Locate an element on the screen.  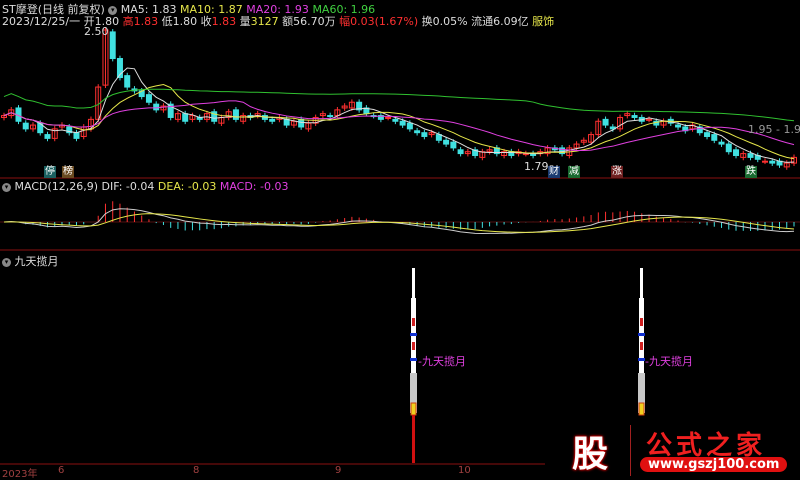
macd-dif: DIF: -0.04 is located at coordinates (128, 186).